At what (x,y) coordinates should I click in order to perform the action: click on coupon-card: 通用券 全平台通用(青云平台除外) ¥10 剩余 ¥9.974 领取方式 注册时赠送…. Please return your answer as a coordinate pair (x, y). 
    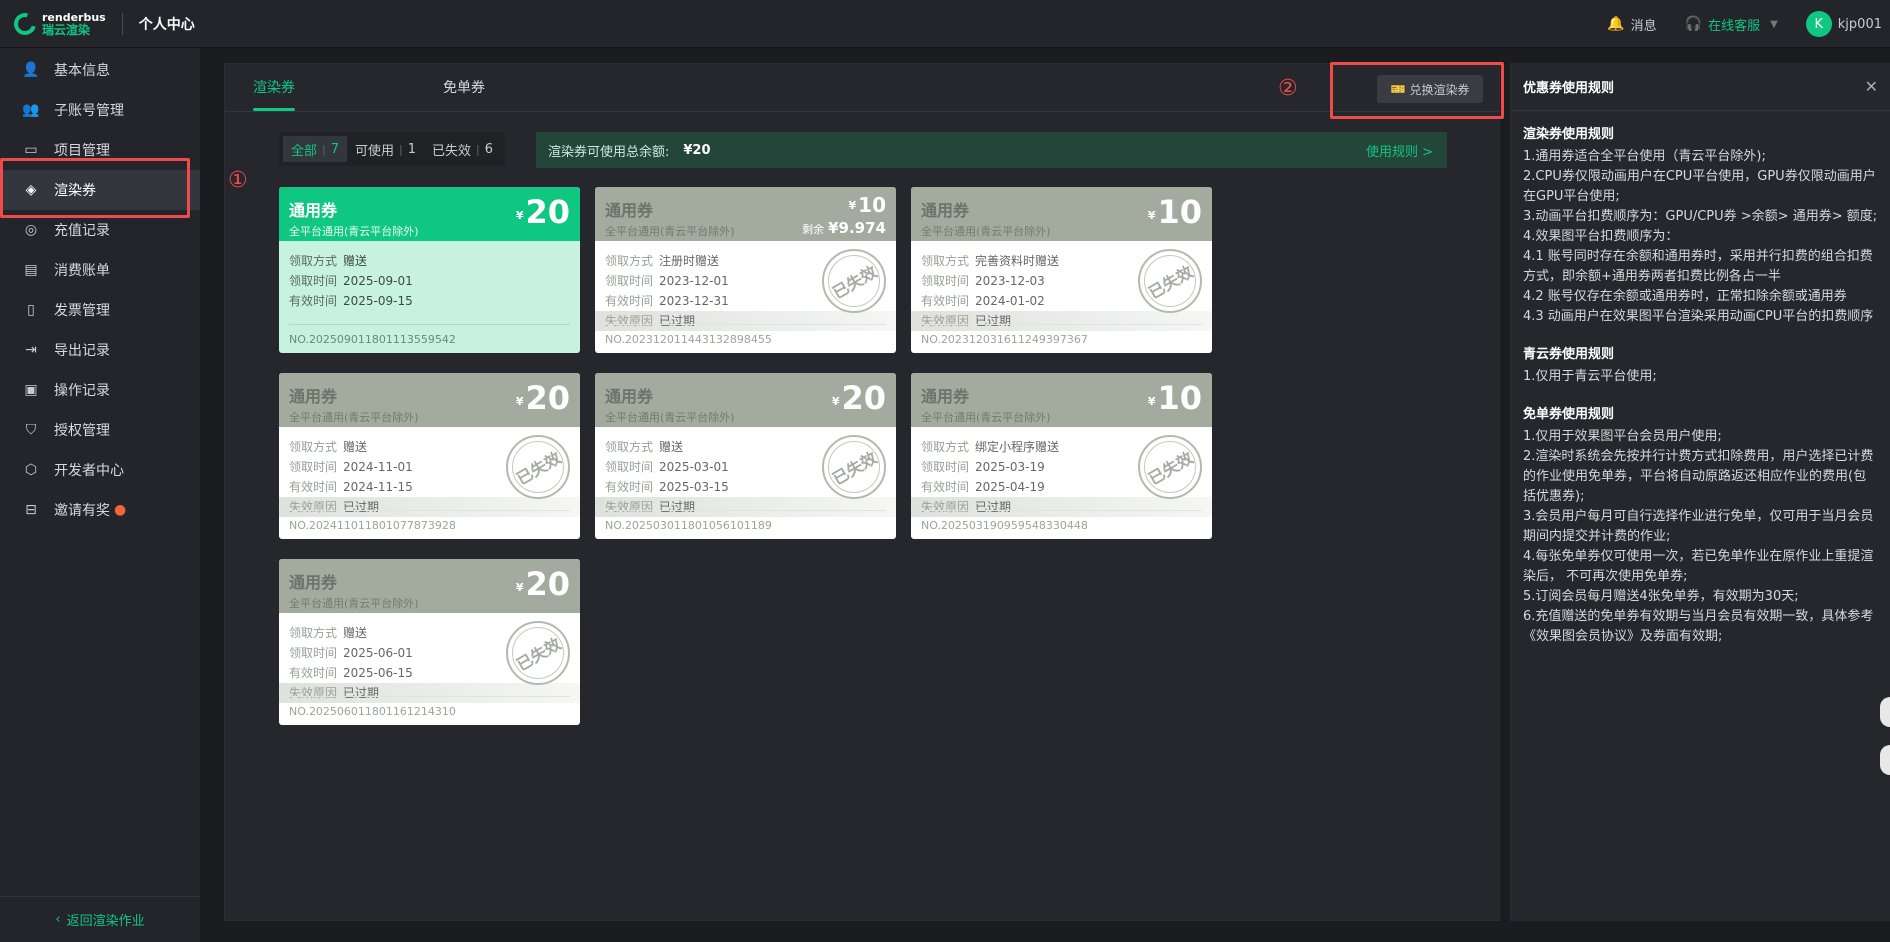
    Looking at the image, I should click on (745, 270).